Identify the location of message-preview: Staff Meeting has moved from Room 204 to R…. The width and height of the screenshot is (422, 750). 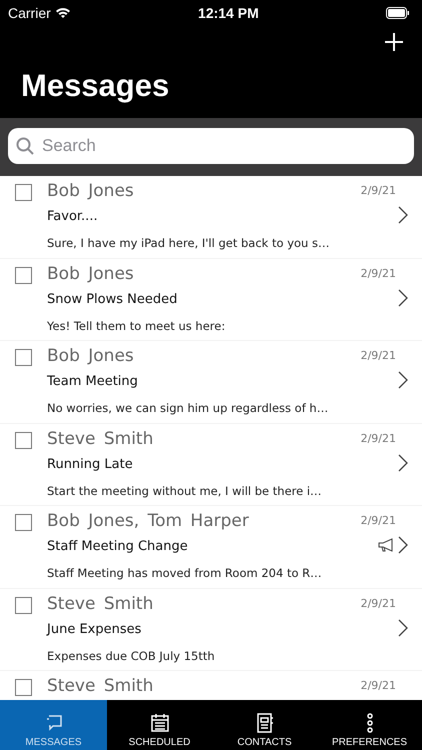
(185, 573).